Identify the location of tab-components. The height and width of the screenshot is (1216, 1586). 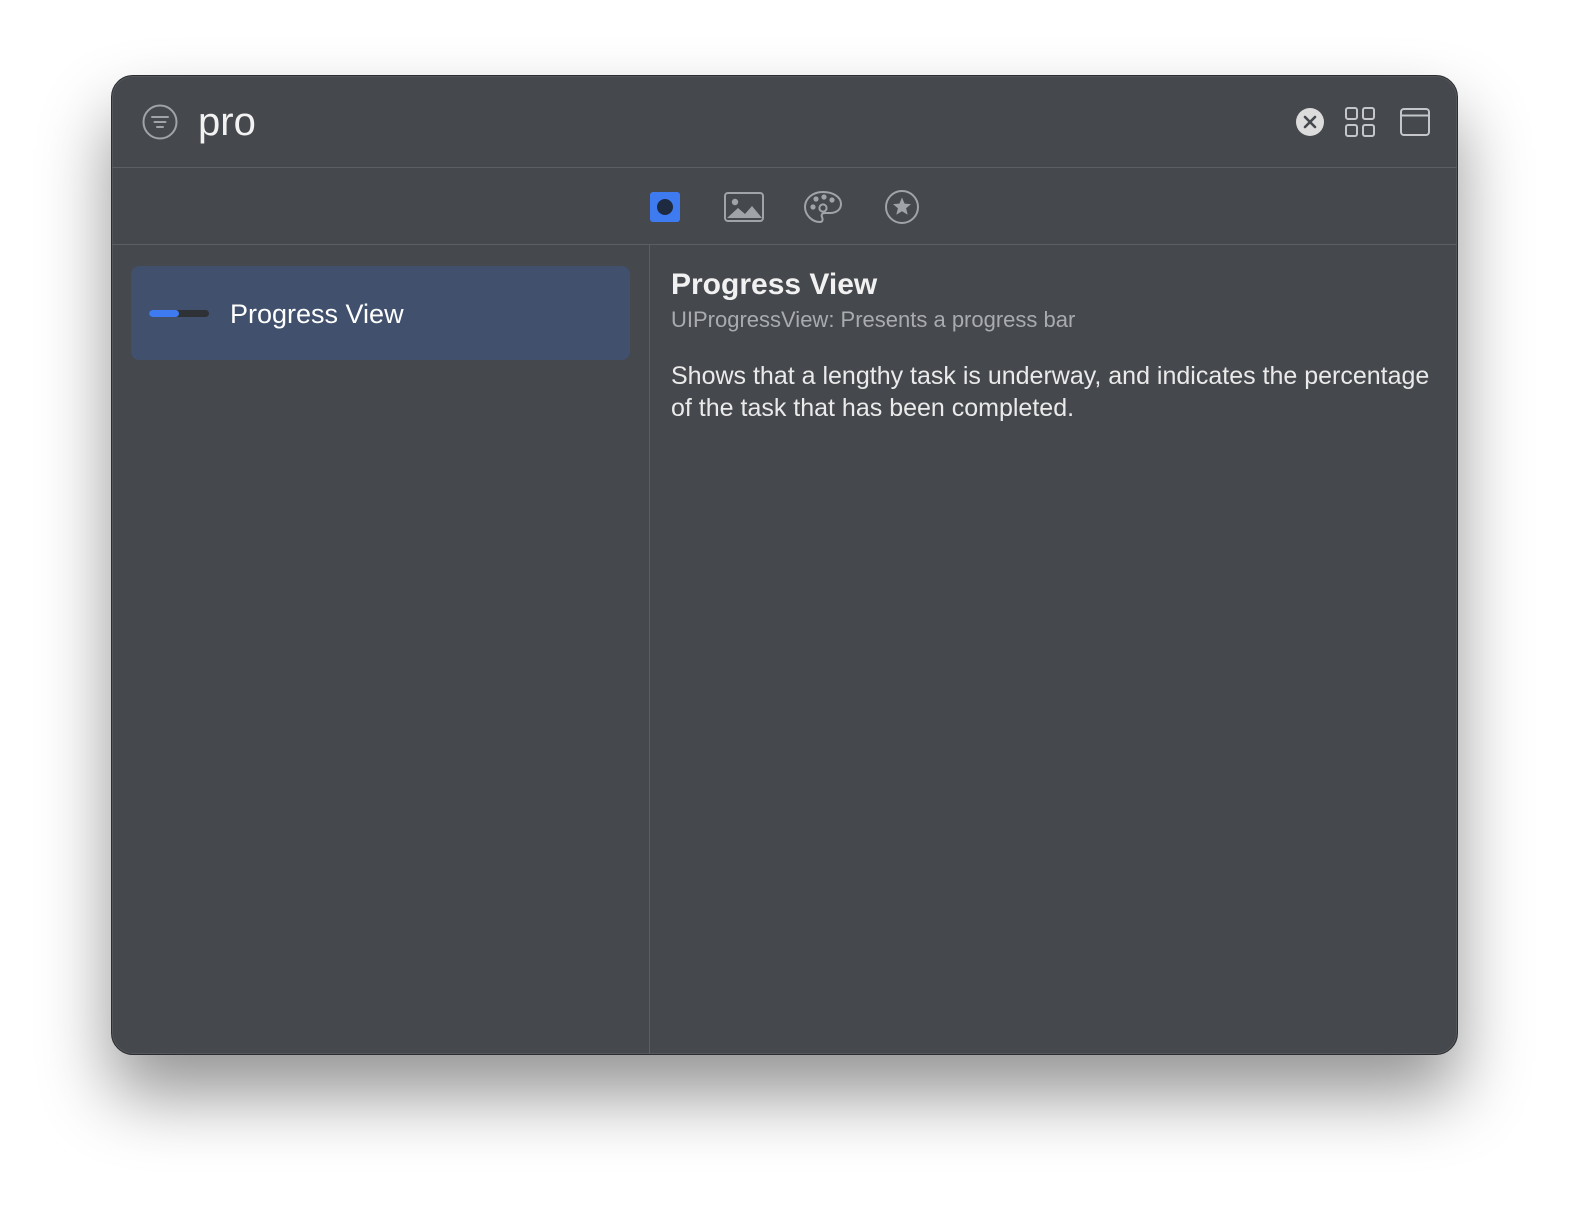
(665, 207).